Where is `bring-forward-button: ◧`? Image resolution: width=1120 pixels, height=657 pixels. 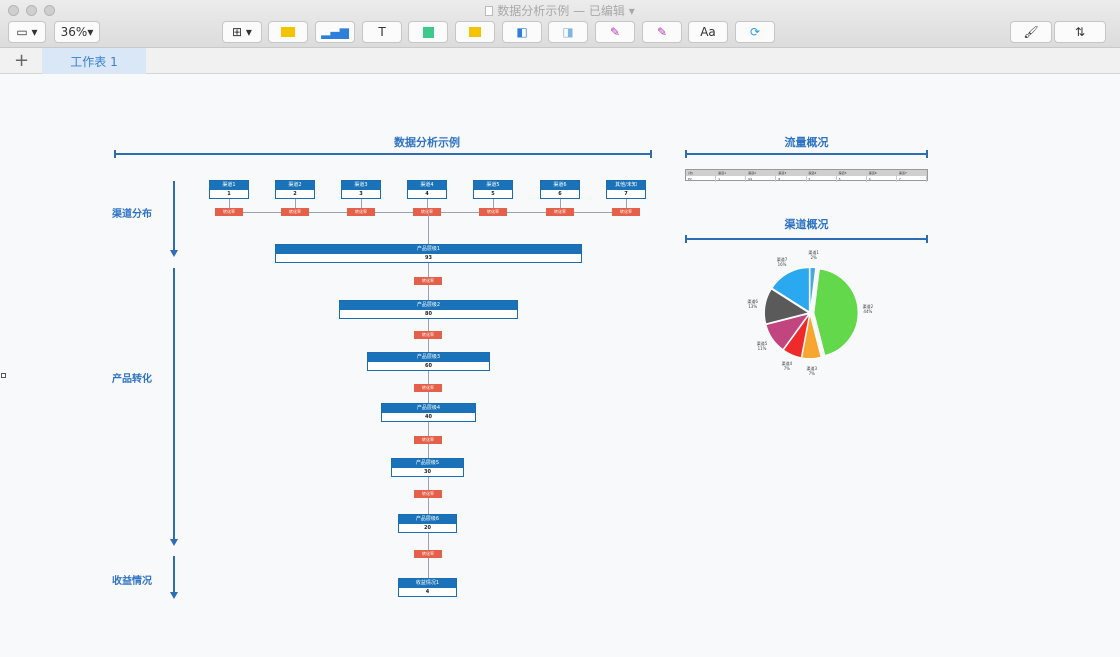 bring-forward-button: ◧ is located at coordinates (522, 32).